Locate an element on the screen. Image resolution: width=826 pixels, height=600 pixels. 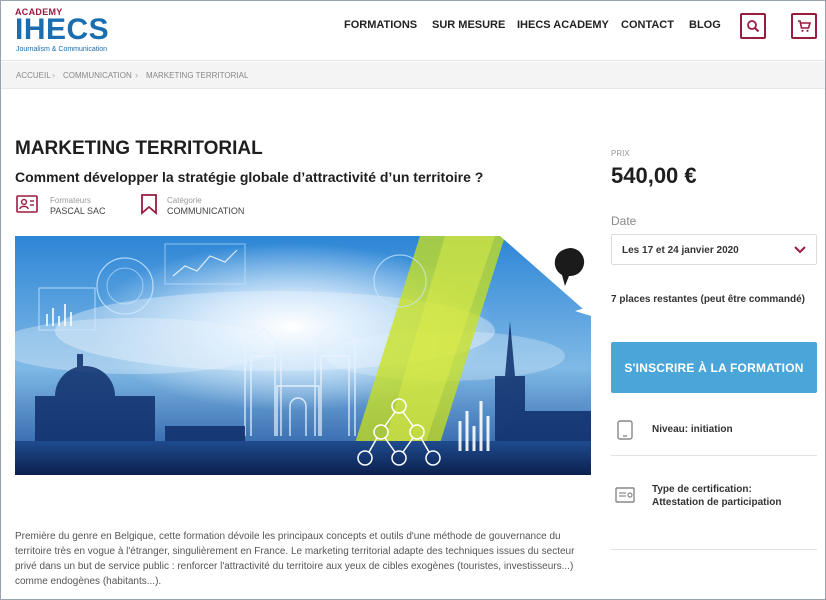
course-price: 540,00 € is located at coordinates (654, 175).